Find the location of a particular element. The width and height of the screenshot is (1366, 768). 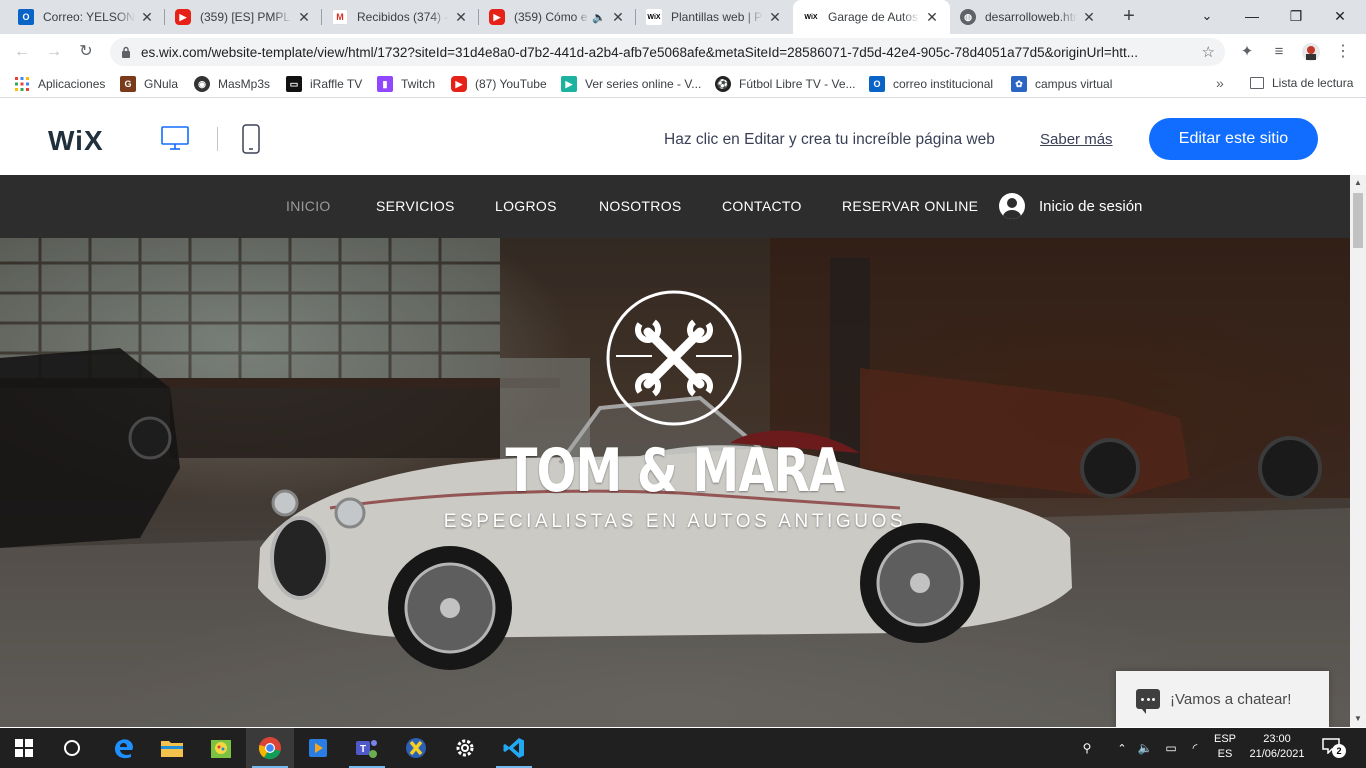

tab-youtube-como: ▶ (359) Cómo e 🔈 ✕ is located at coordinates (557, 17).